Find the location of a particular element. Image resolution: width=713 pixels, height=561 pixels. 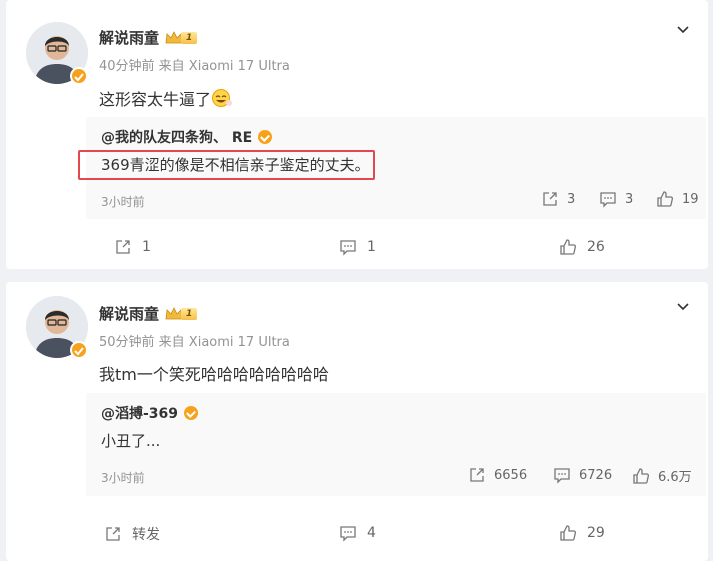

like-count: 29 is located at coordinates (596, 533).